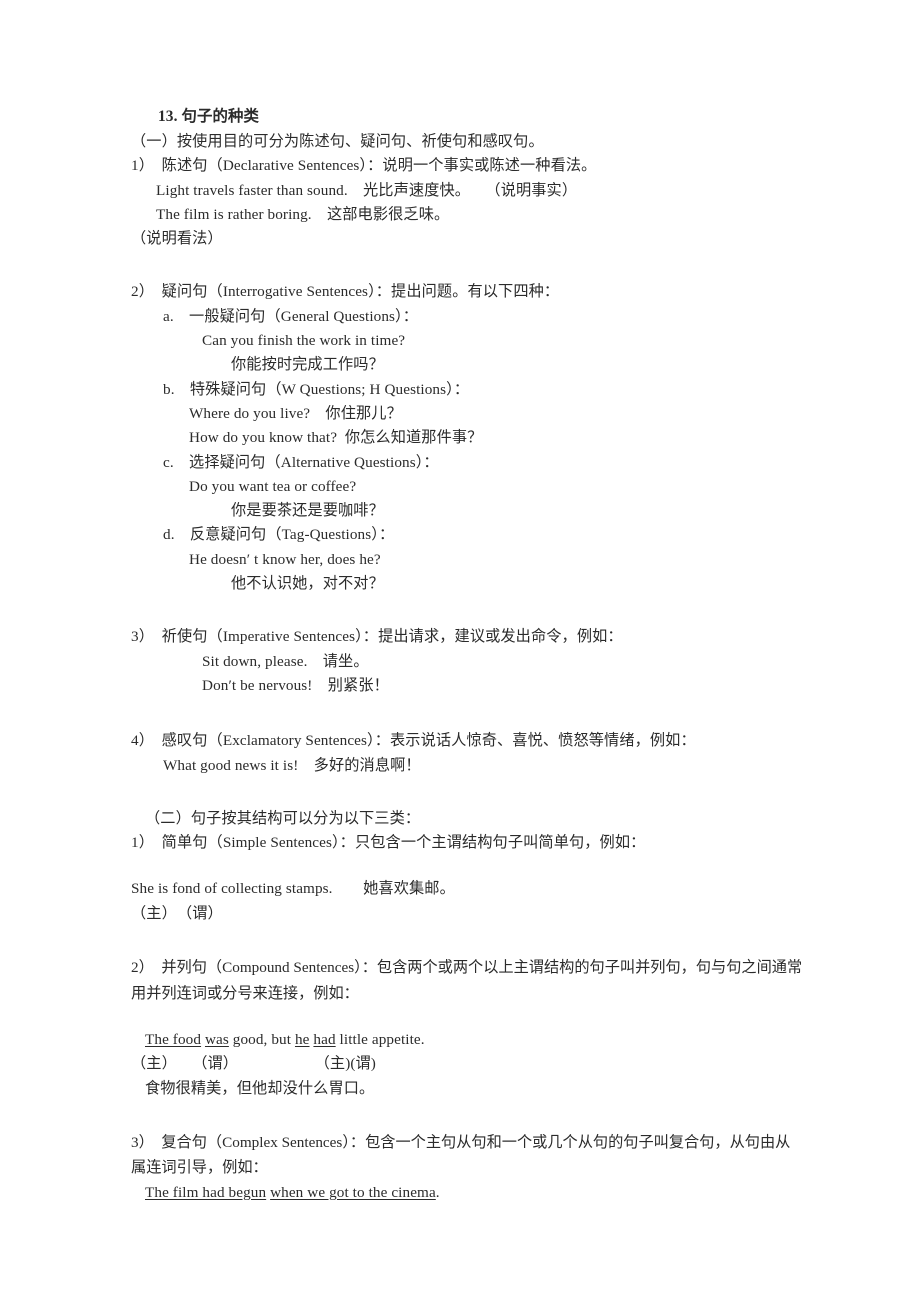  Describe the element at coordinates (177, 913) in the screenshot. I see `item-5-example-2: （主） （谓）` at that location.